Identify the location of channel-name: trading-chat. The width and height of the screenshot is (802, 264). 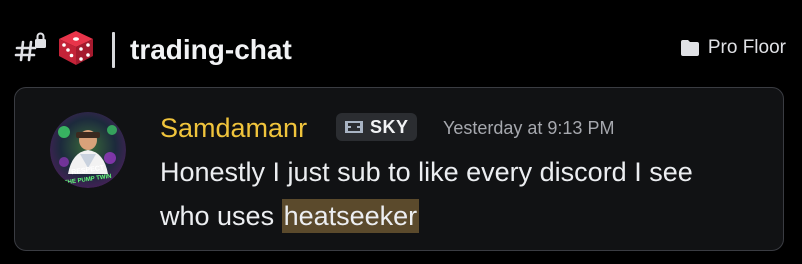
(211, 50).